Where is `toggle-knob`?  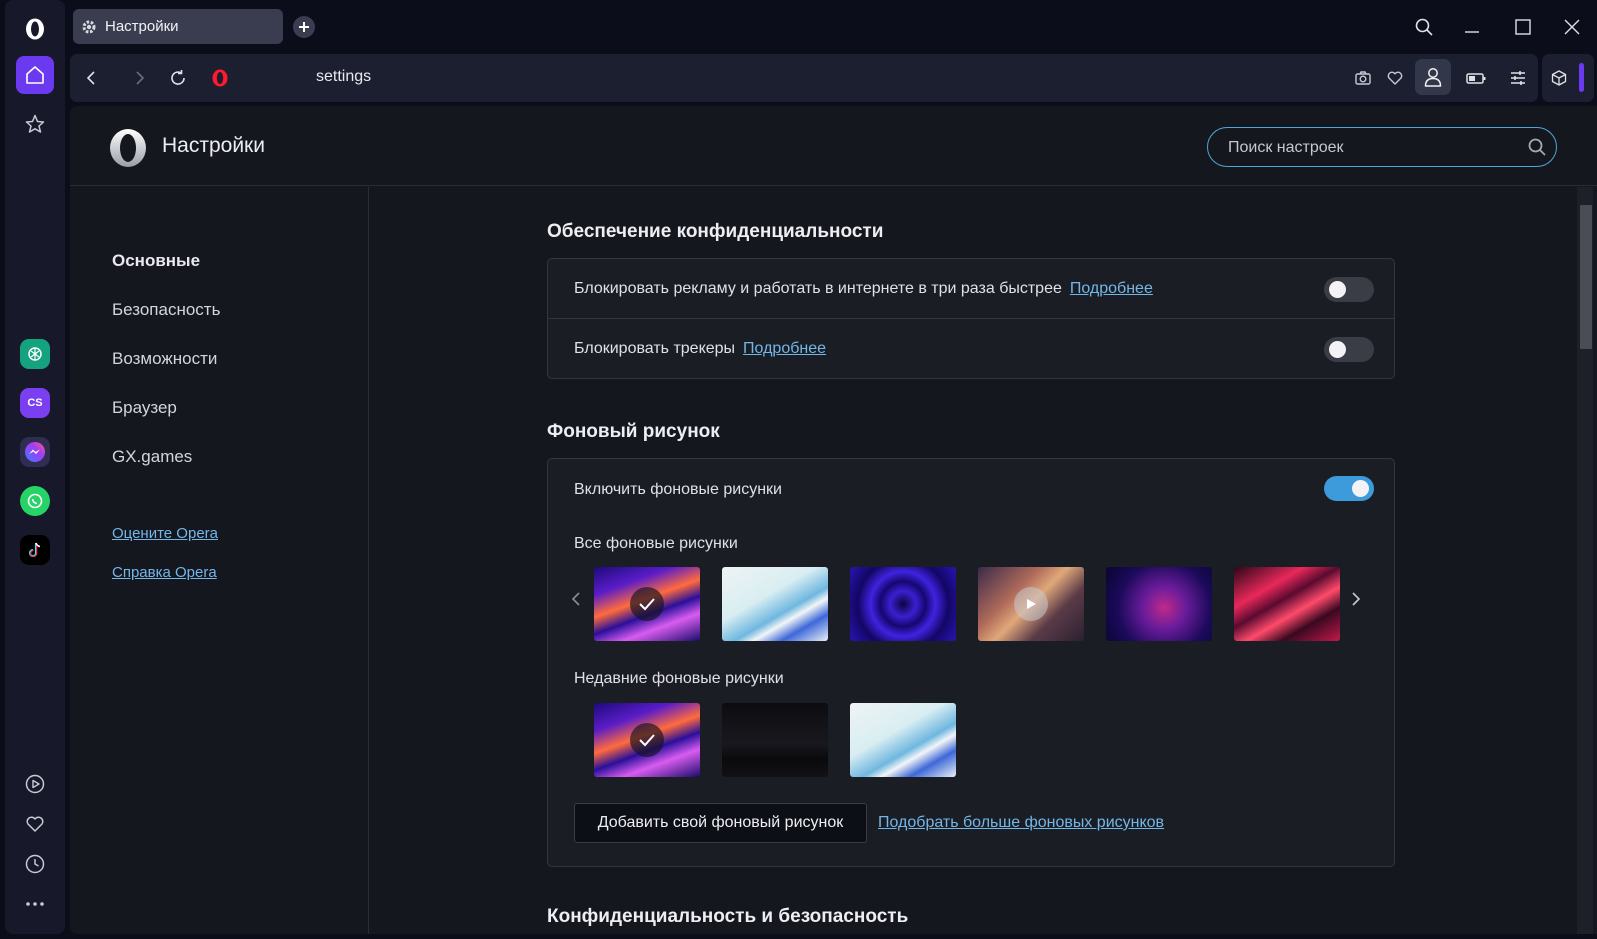 toggle-knob is located at coordinates (1337, 349).